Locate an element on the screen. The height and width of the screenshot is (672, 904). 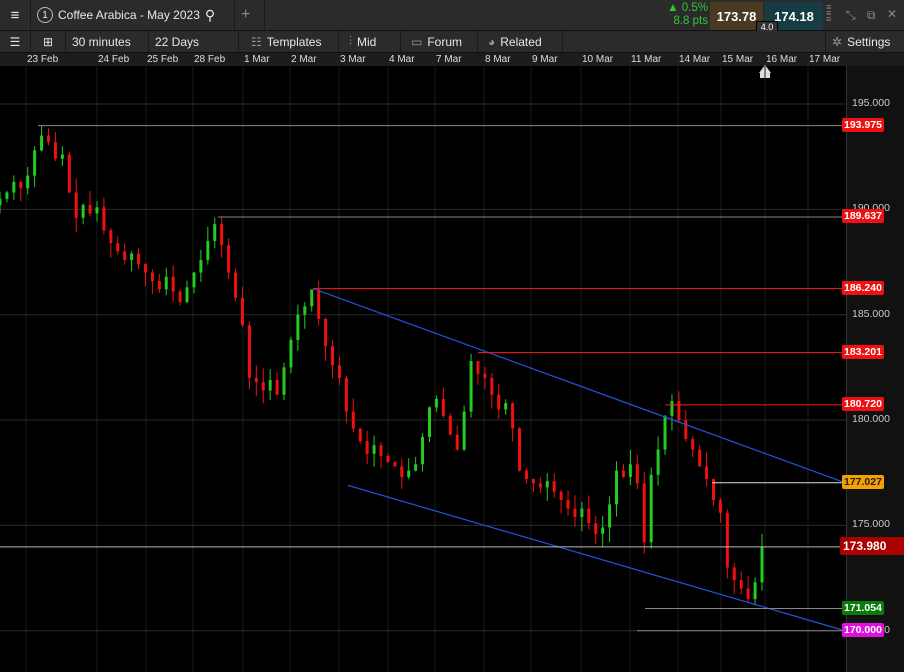
level-label: 177.027 is located at coordinates (863, 481).